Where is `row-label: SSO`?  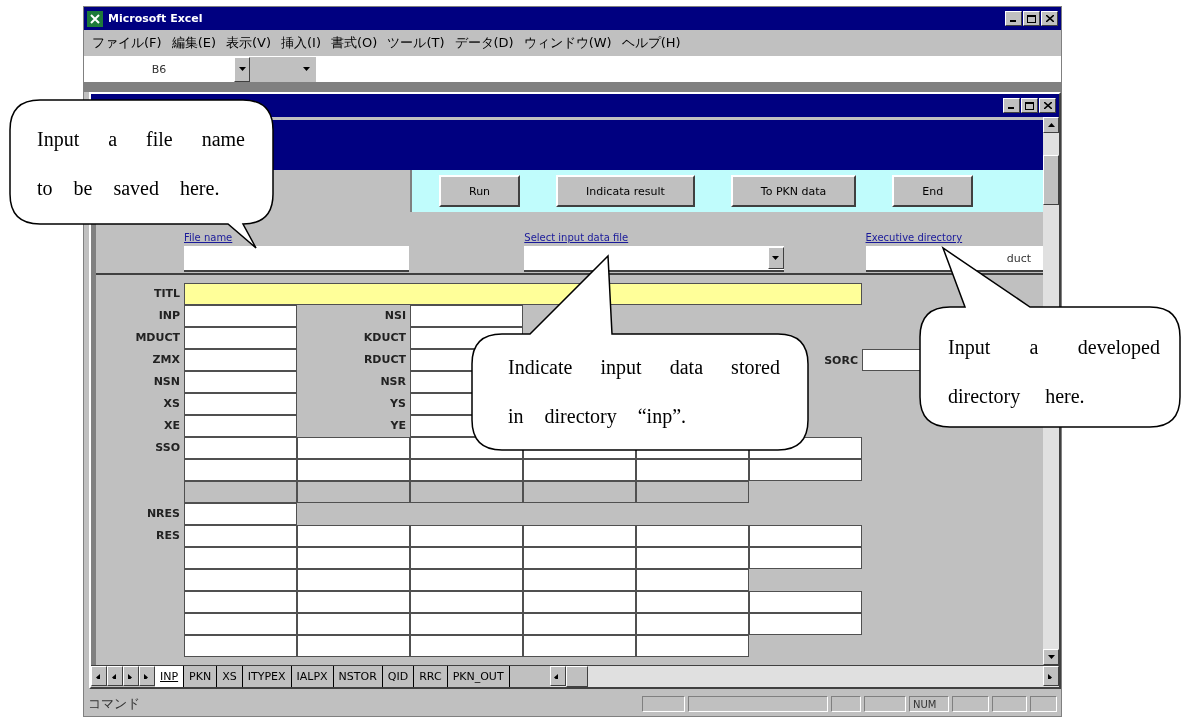
row-label: SSO is located at coordinates (167, 448).